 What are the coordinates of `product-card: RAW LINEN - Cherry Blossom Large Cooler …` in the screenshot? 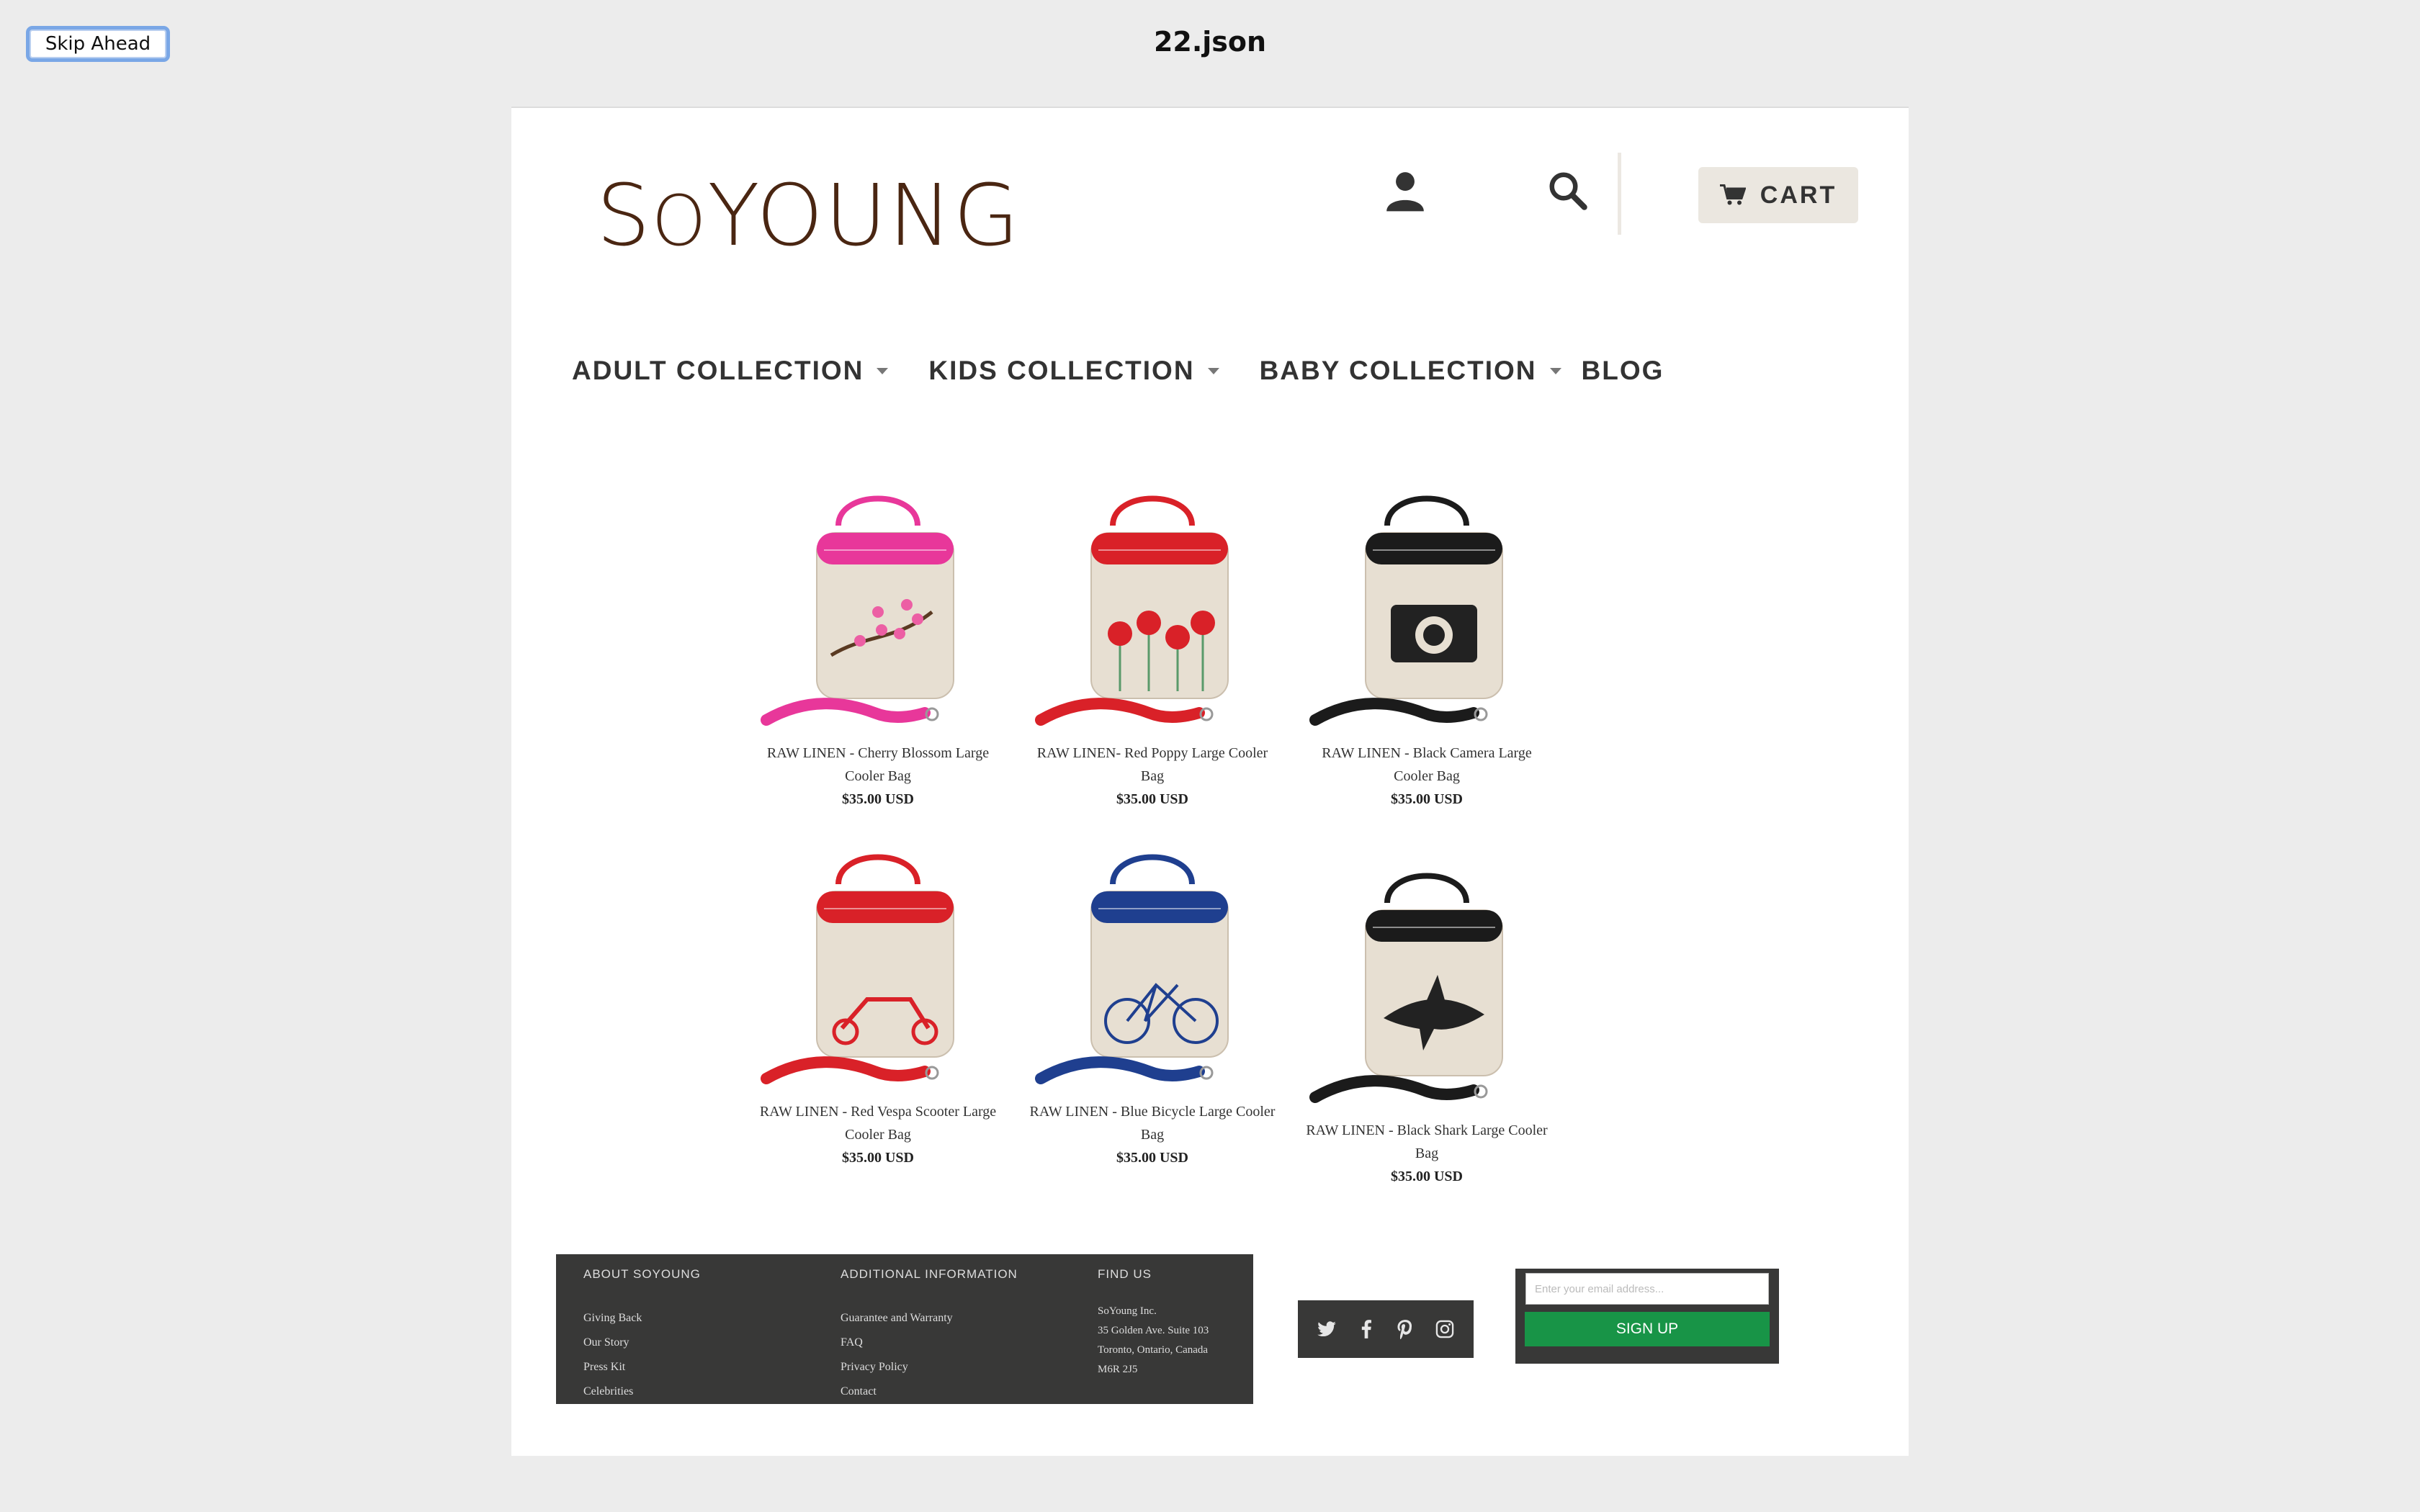 It's located at (878, 643).